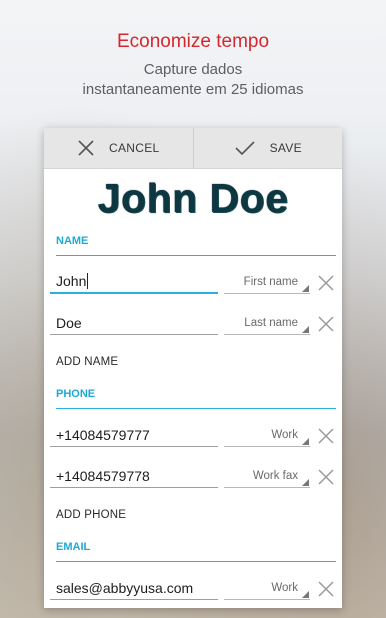 The image size is (386, 618). I want to click on first-name-type-select: First name, so click(267, 282).